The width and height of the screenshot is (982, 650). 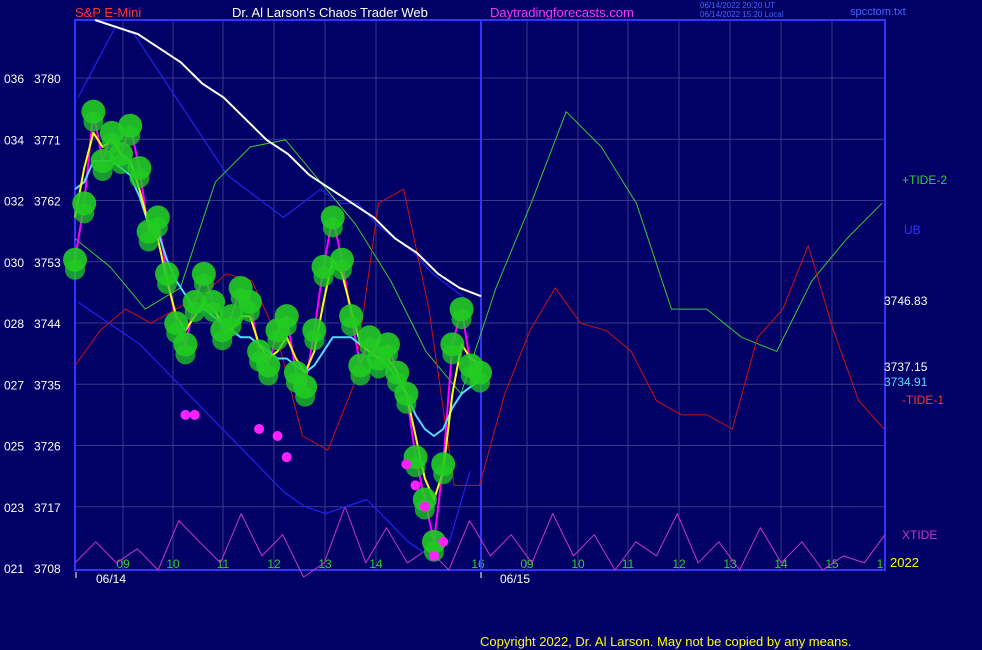 What do you see at coordinates (906, 382) in the screenshot?
I see `right-label: 3734.91` at bounding box center [906, 382].